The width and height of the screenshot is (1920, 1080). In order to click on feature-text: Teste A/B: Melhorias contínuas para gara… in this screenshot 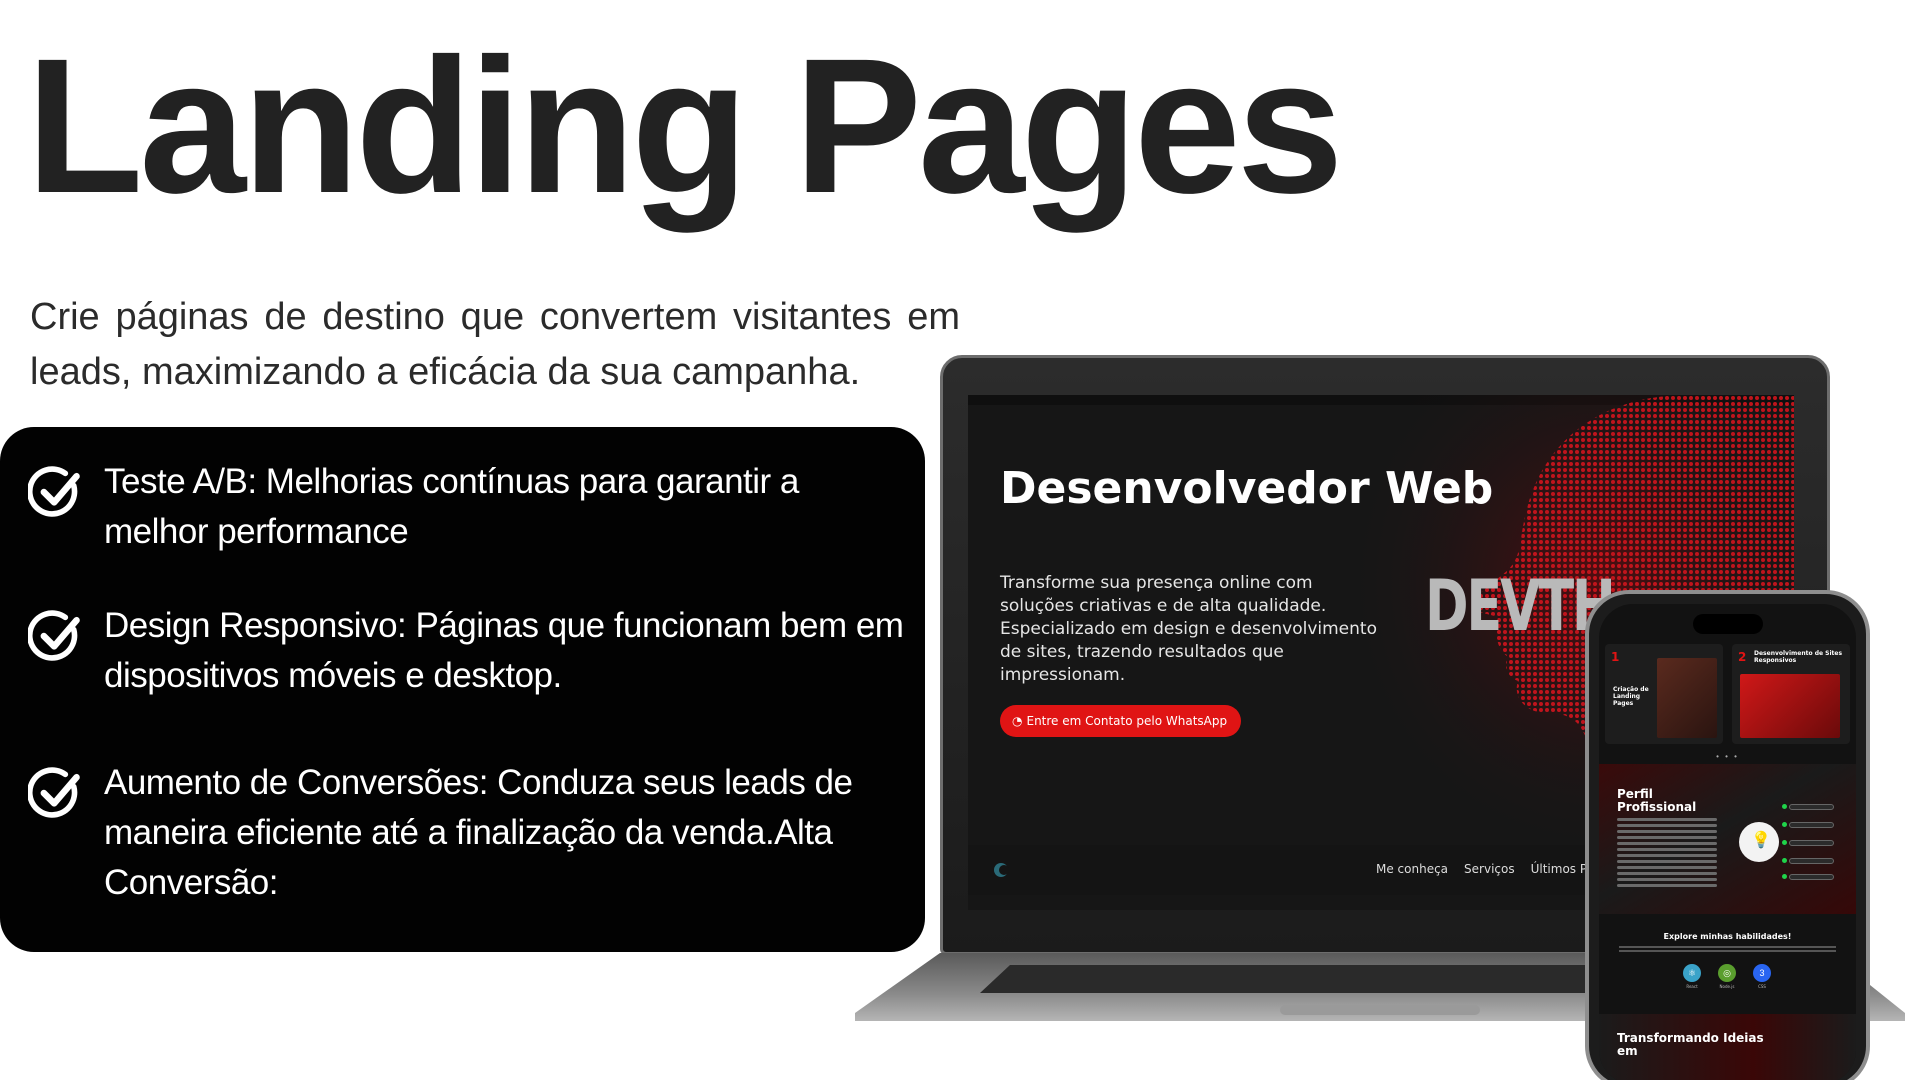, I will do `click(451, 506)`.